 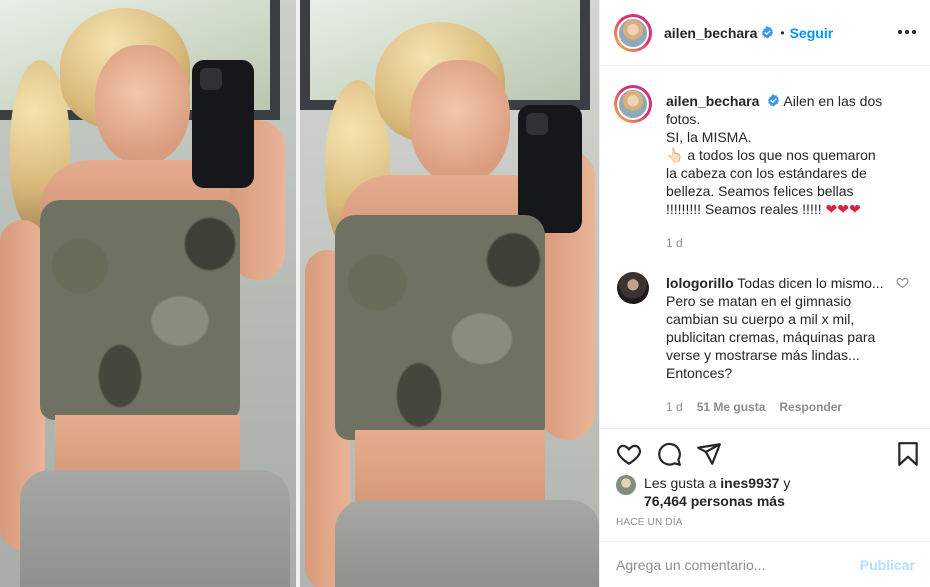 What do you see at coordinates (810, 407) in the screenshot?
I see `reply-button: Responder` at bounding box center [810, 407].